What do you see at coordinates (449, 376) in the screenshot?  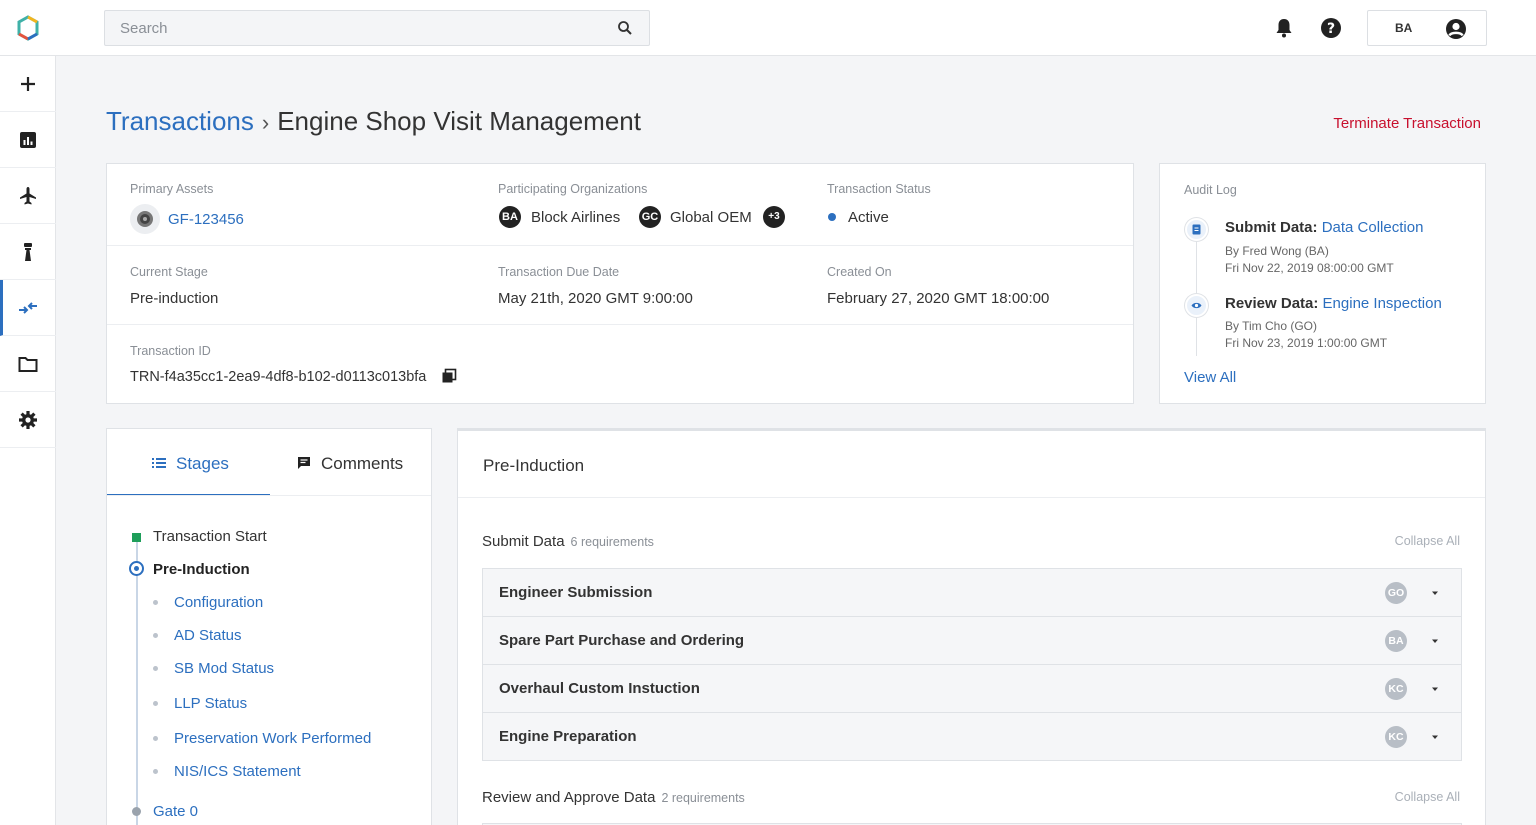 I see `copy-icon` at bounding box center [449, 376].